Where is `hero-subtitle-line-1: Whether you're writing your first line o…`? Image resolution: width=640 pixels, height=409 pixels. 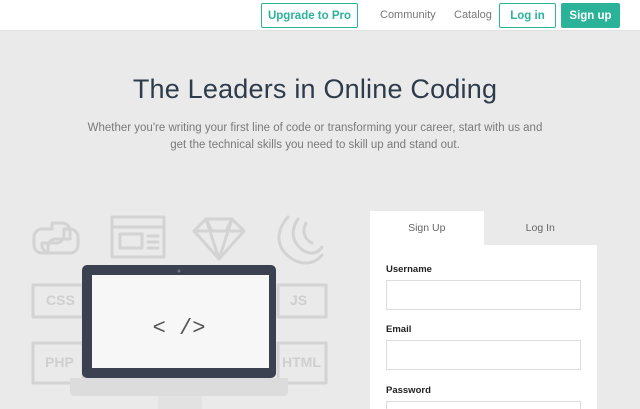
hero-subtitle-line-1: Whether you're writing your first line o… is located at coordinates (315, 128).